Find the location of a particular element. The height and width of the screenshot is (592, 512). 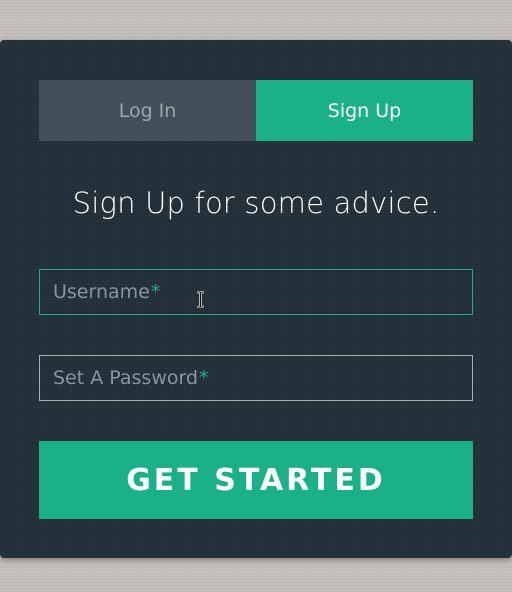

password-label: Set A Password* is located at coordinates (131, 378).